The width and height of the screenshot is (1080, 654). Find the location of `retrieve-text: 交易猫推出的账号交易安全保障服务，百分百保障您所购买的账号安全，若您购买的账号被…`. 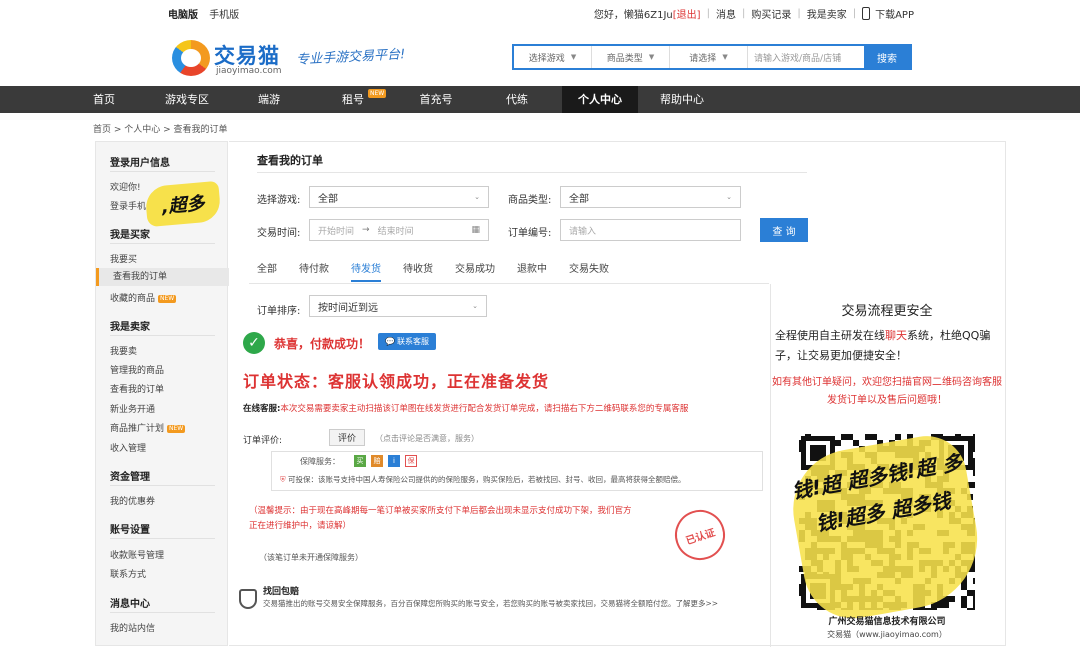

retrieve-text: 交易猫推出的账号交易安全保障服务，百分百保障您所购买的账号安全，若您购买的账号被… is located at coordinates (513, 603).